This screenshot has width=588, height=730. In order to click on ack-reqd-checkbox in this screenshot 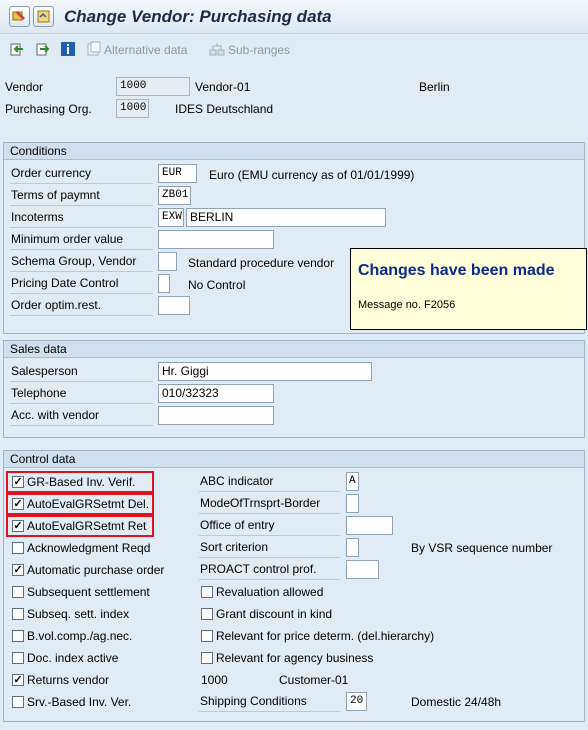, I will do `click(18, 548)`.